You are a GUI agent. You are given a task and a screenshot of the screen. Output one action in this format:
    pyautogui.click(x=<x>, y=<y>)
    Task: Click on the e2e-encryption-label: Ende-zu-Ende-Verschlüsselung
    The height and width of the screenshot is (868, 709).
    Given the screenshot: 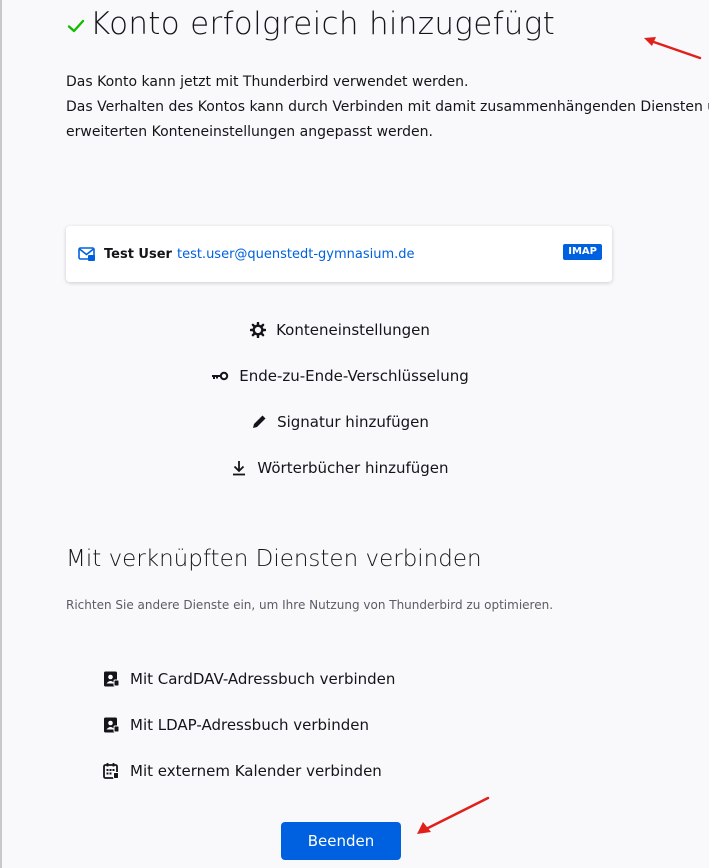 What is the action you would take?
    pyautogui.click(x=354, y=376)
    